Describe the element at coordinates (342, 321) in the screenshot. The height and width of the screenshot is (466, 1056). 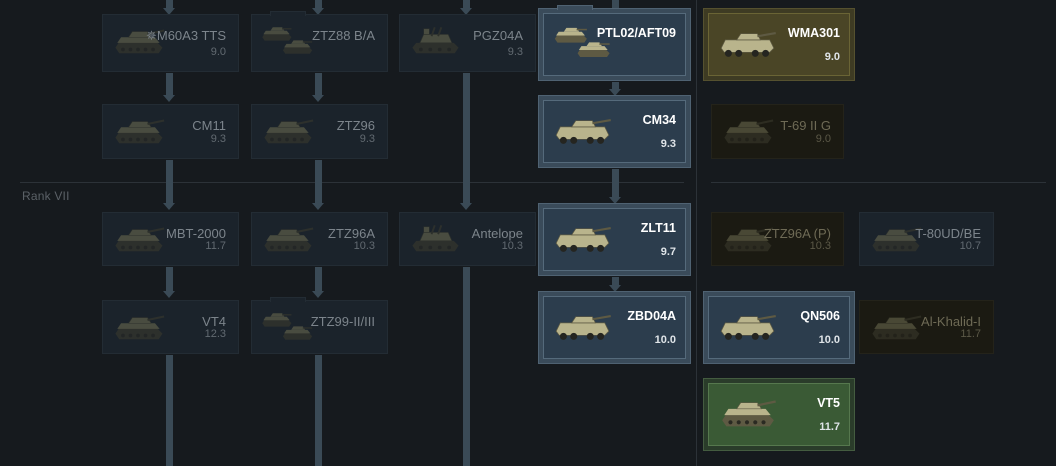
I see `vehicle-name: ZTZ99-II/III` at that location.